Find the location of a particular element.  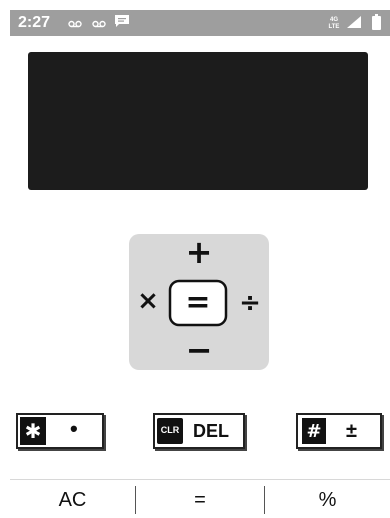

svg-text: LTE is located at coordinates (334, 27).